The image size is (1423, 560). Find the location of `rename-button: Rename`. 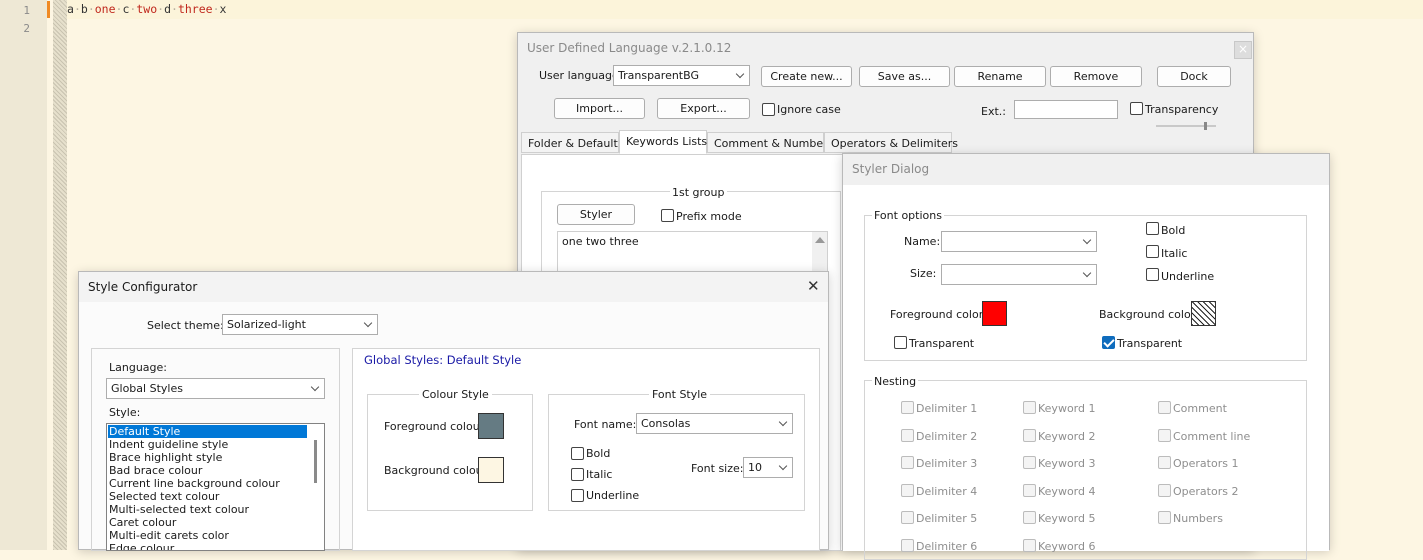

rename-button: Rename is located at coordinates (1000, 76).